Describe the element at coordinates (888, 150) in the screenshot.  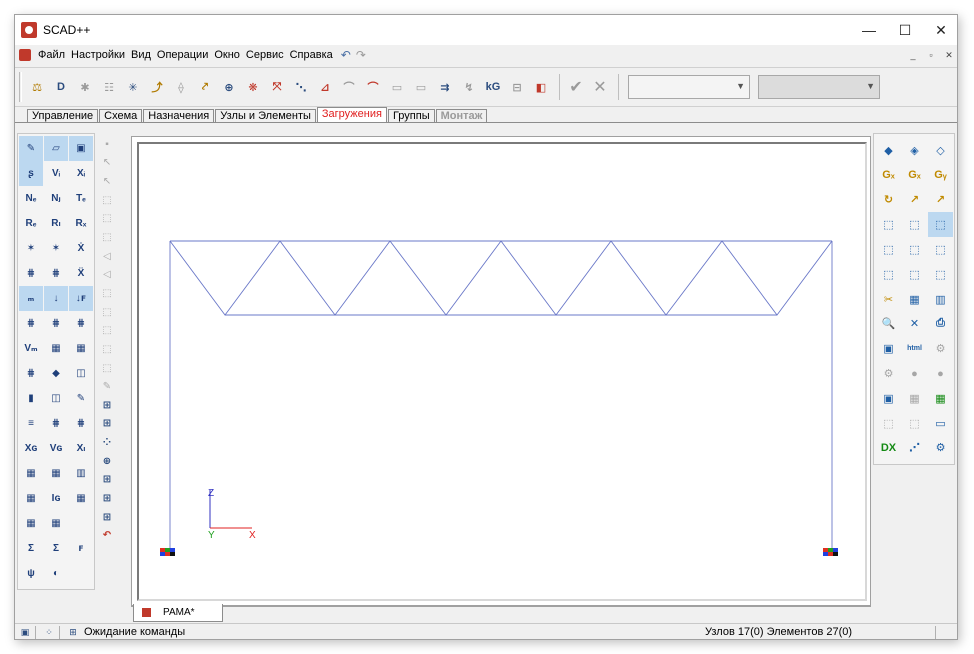
I see `right-tool-1-icon: ◆` at that location.